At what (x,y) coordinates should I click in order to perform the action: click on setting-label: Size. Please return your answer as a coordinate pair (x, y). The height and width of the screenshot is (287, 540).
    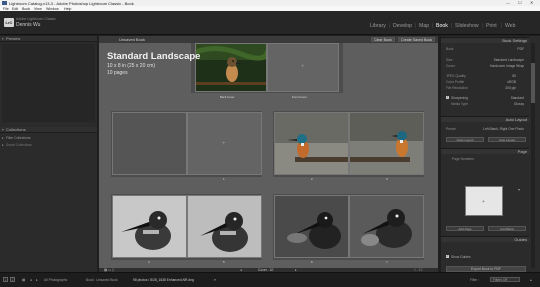
    Looking at the image, I should click on (449, 60).